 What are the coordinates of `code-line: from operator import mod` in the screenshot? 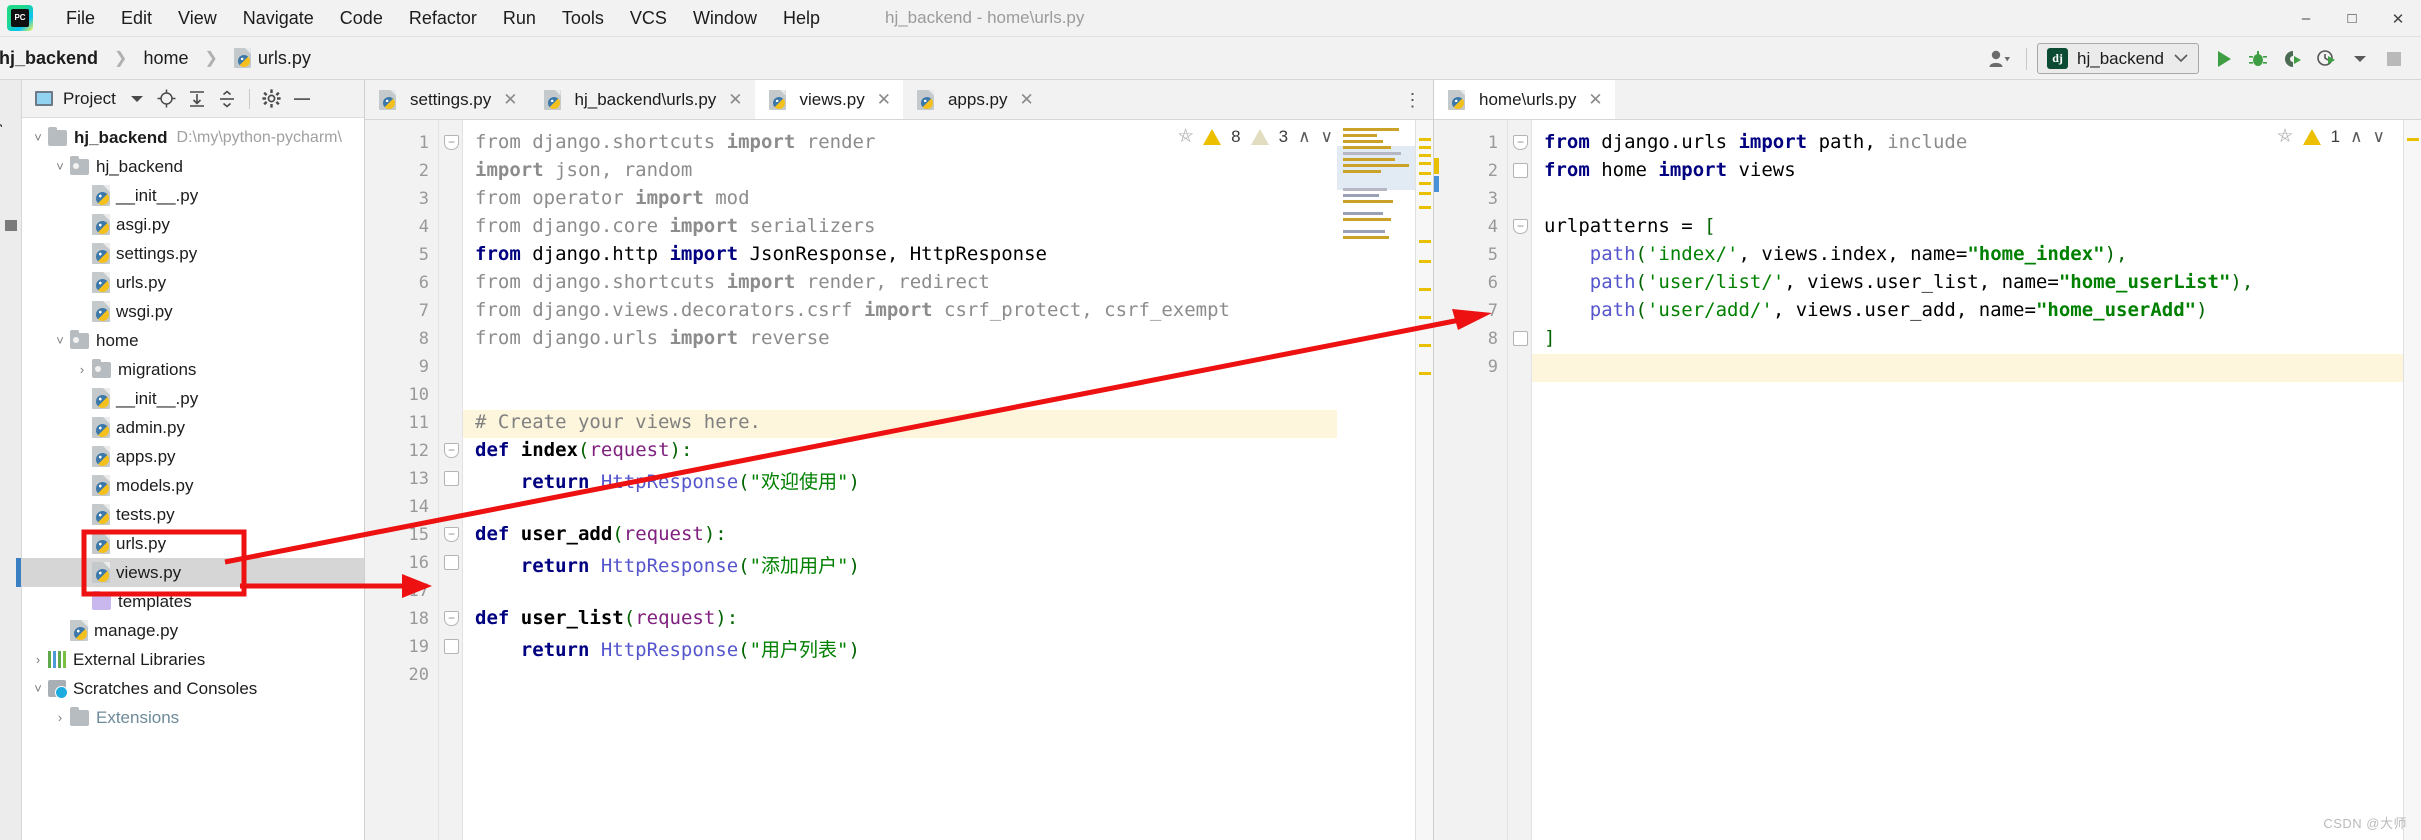 It's located at (612, 198).